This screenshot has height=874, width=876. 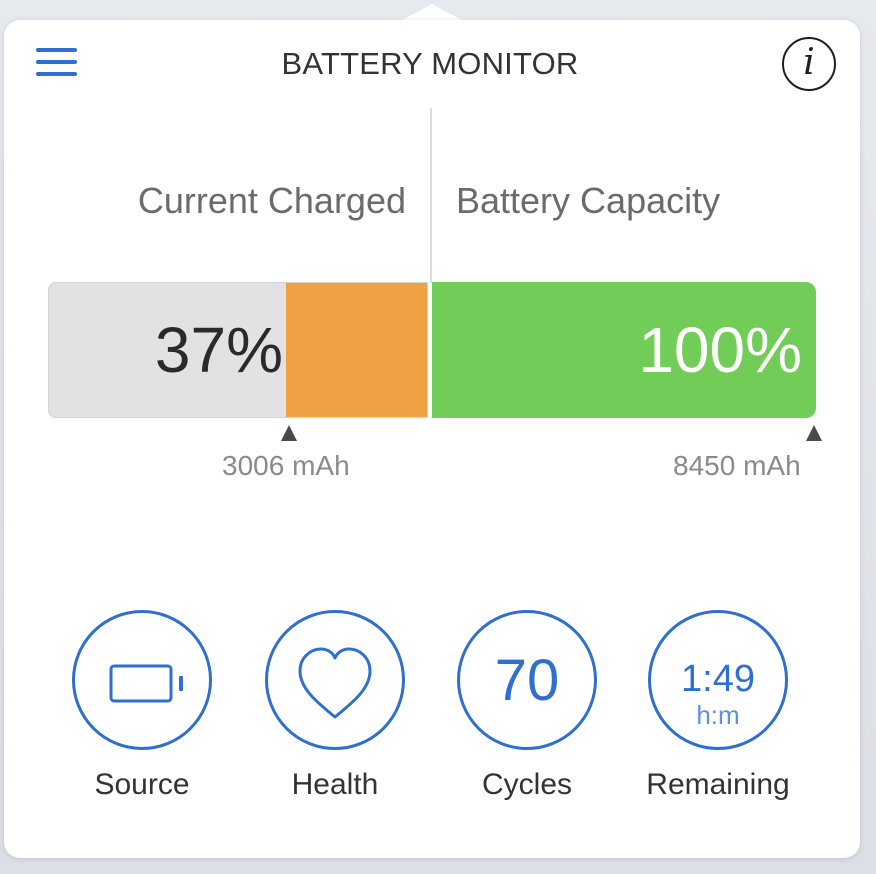 What do you see at coordinates (588, 200) in the screenshot?
I see `battery-capacity-label: Battery Capacity` at bounding box center [588, 200].